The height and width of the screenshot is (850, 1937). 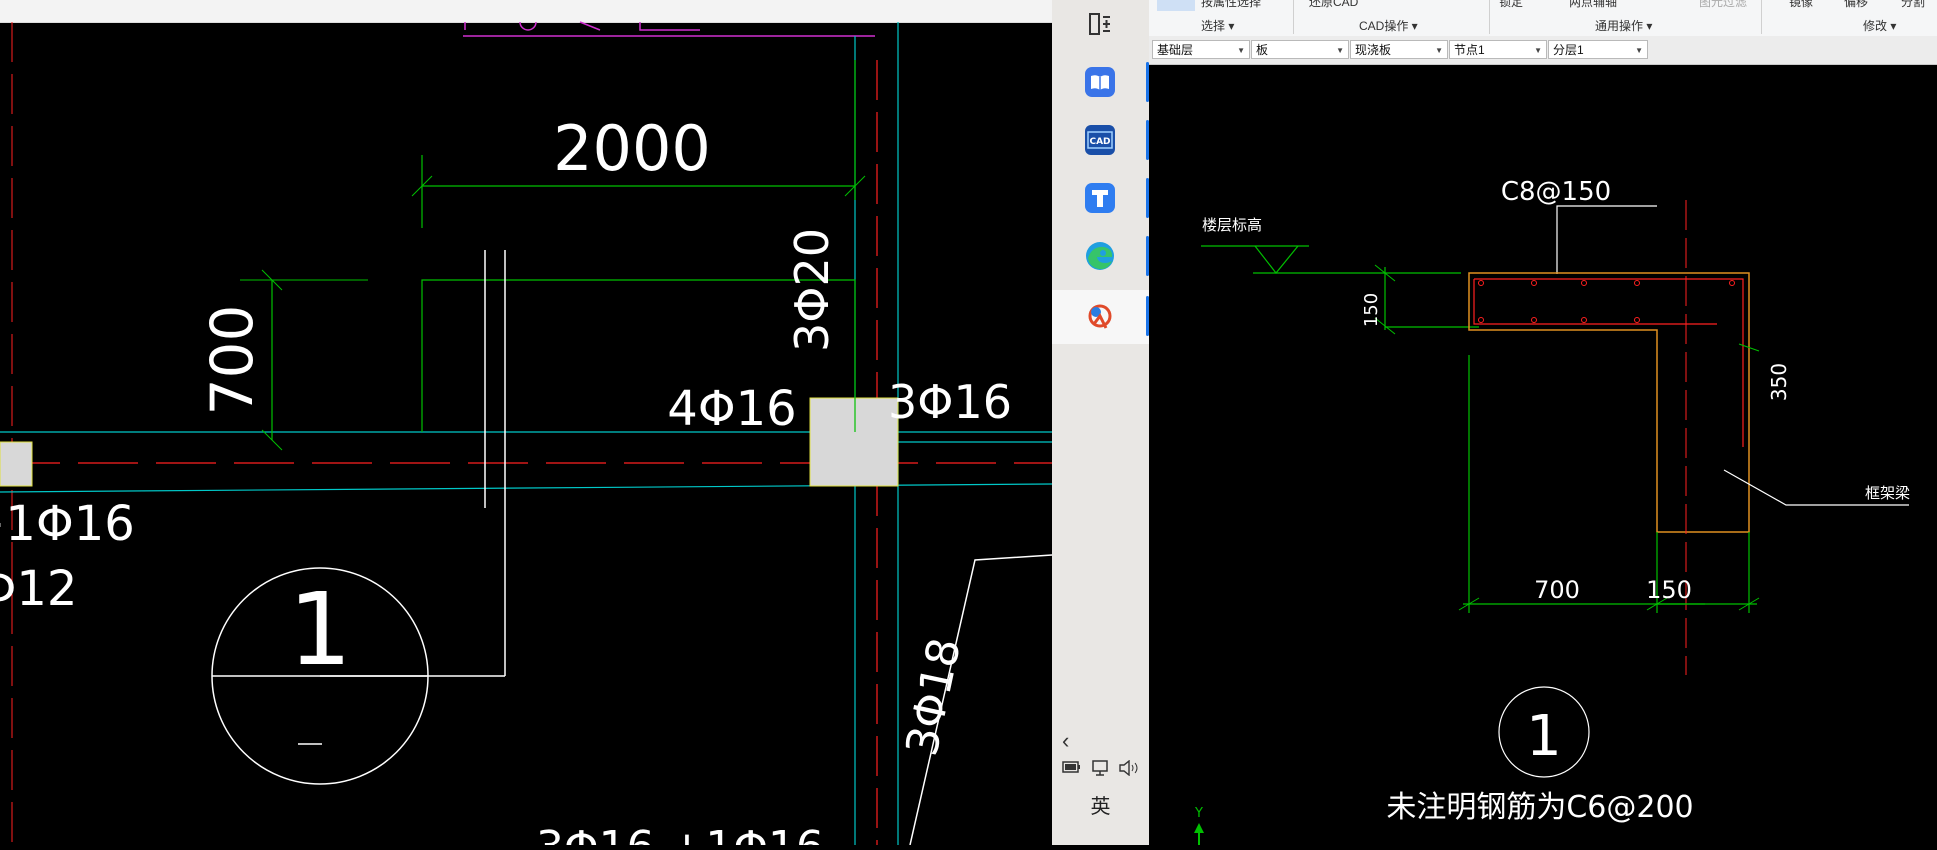 I want to click on cad-icon: CAD, so click(x=1100, y=140).